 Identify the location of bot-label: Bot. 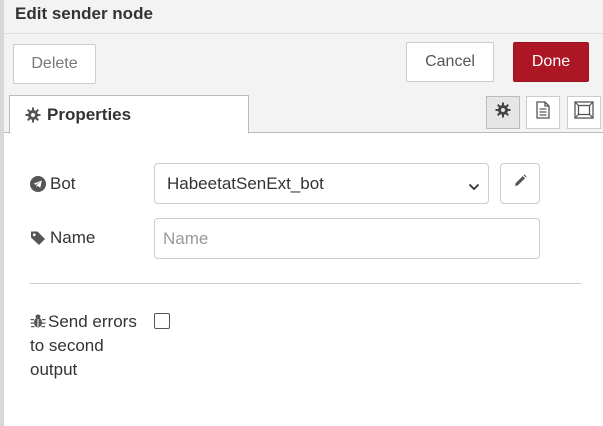
(53, 184).